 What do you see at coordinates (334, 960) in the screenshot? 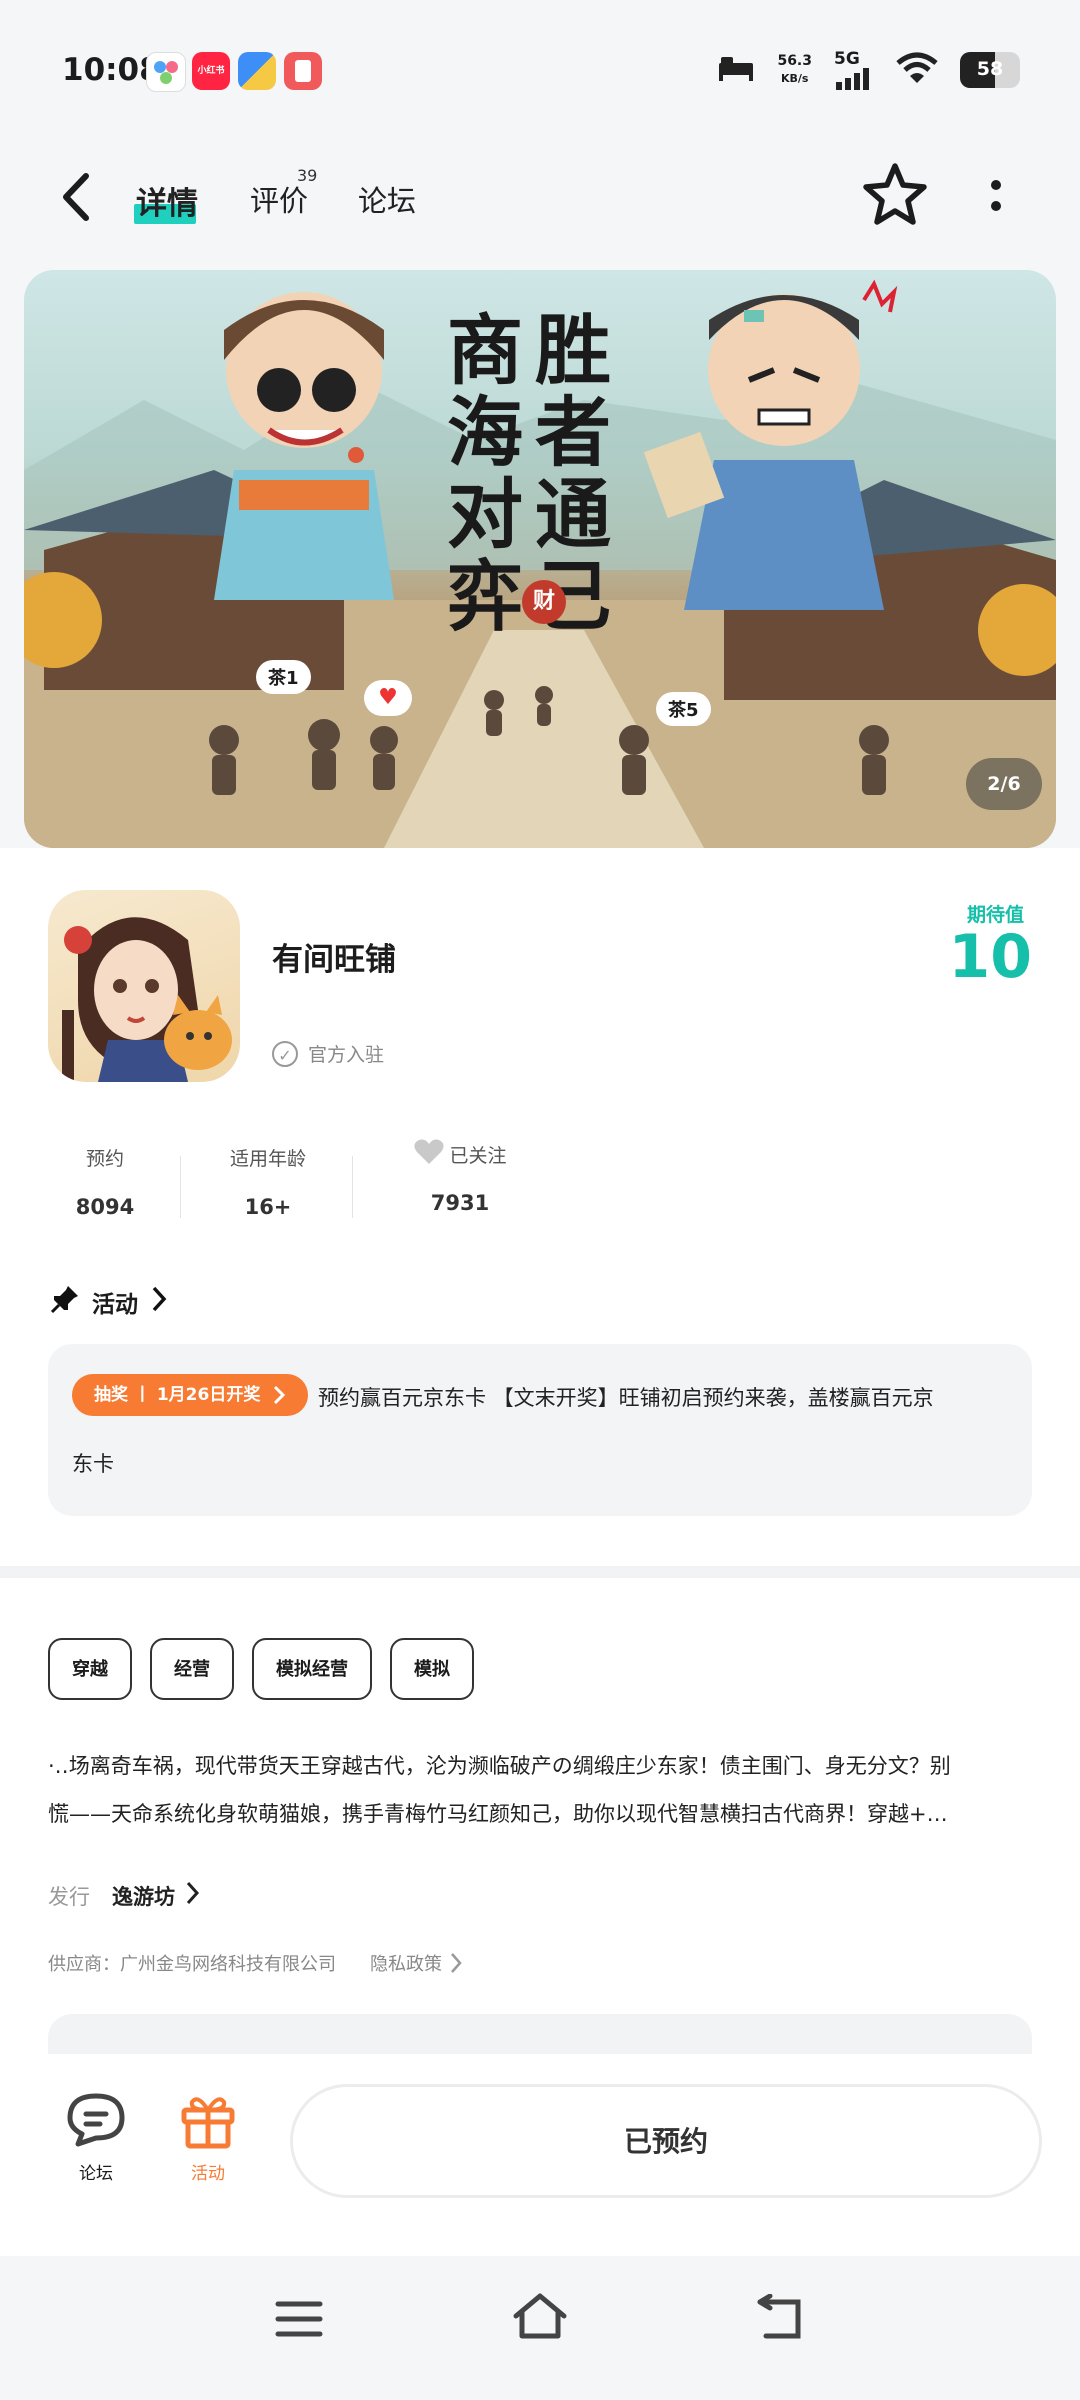
I see `app-name: 有间旺铺` at bounding box center [334, 960].